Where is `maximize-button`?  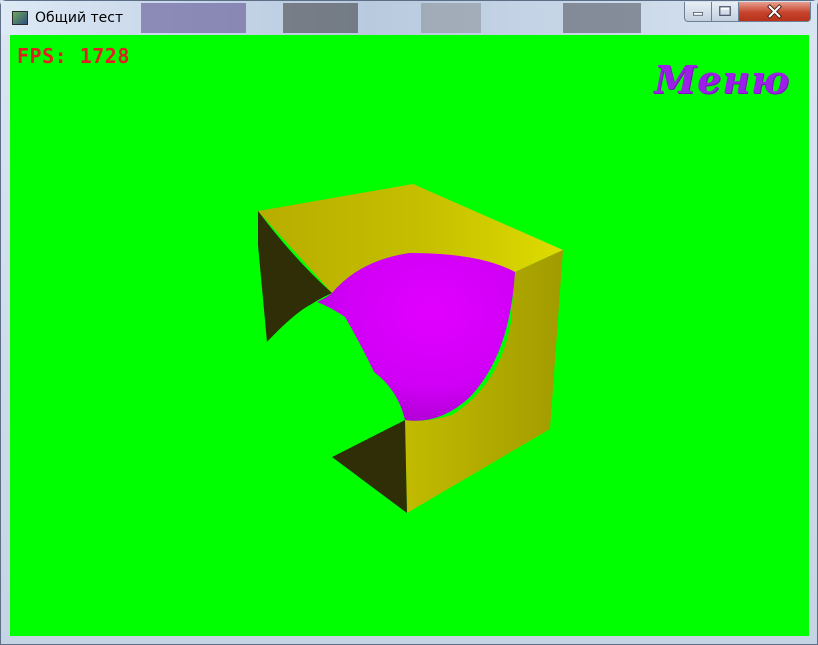 maximize-button is located at coordinates (725, 12).